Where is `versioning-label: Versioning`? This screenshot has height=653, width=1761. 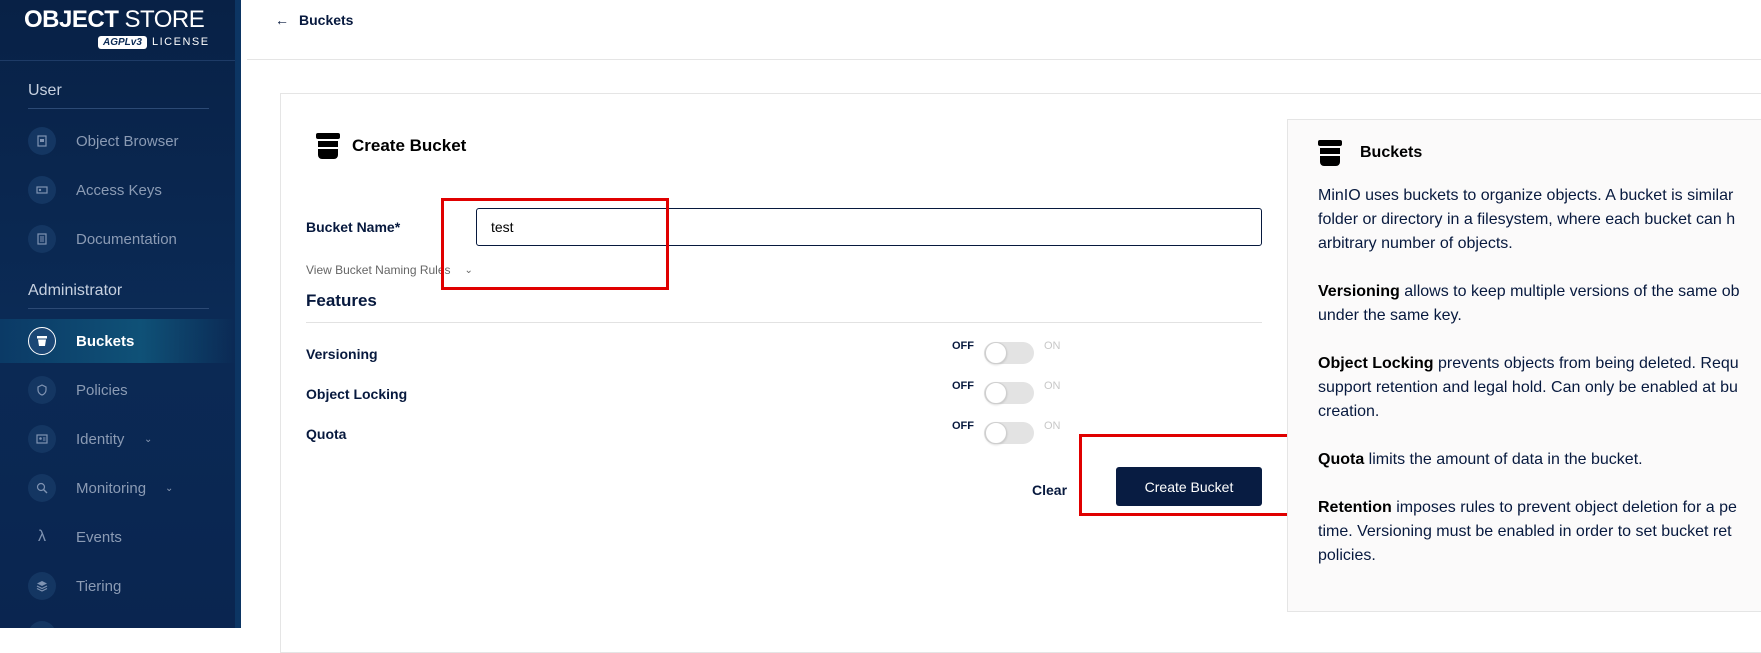
versioning-label: Versioning is located at coordinates (342, 354).